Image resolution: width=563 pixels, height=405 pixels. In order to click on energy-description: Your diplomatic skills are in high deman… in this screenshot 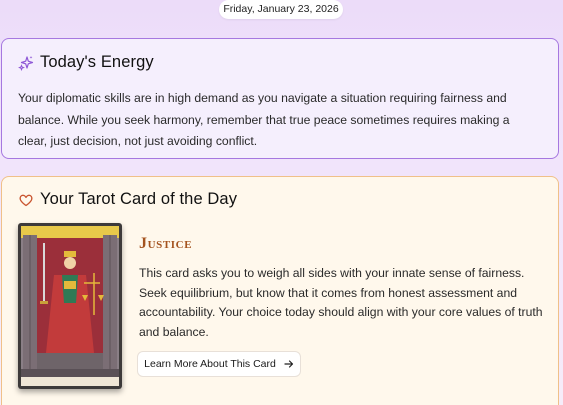, I will do `click(264, 119)`.